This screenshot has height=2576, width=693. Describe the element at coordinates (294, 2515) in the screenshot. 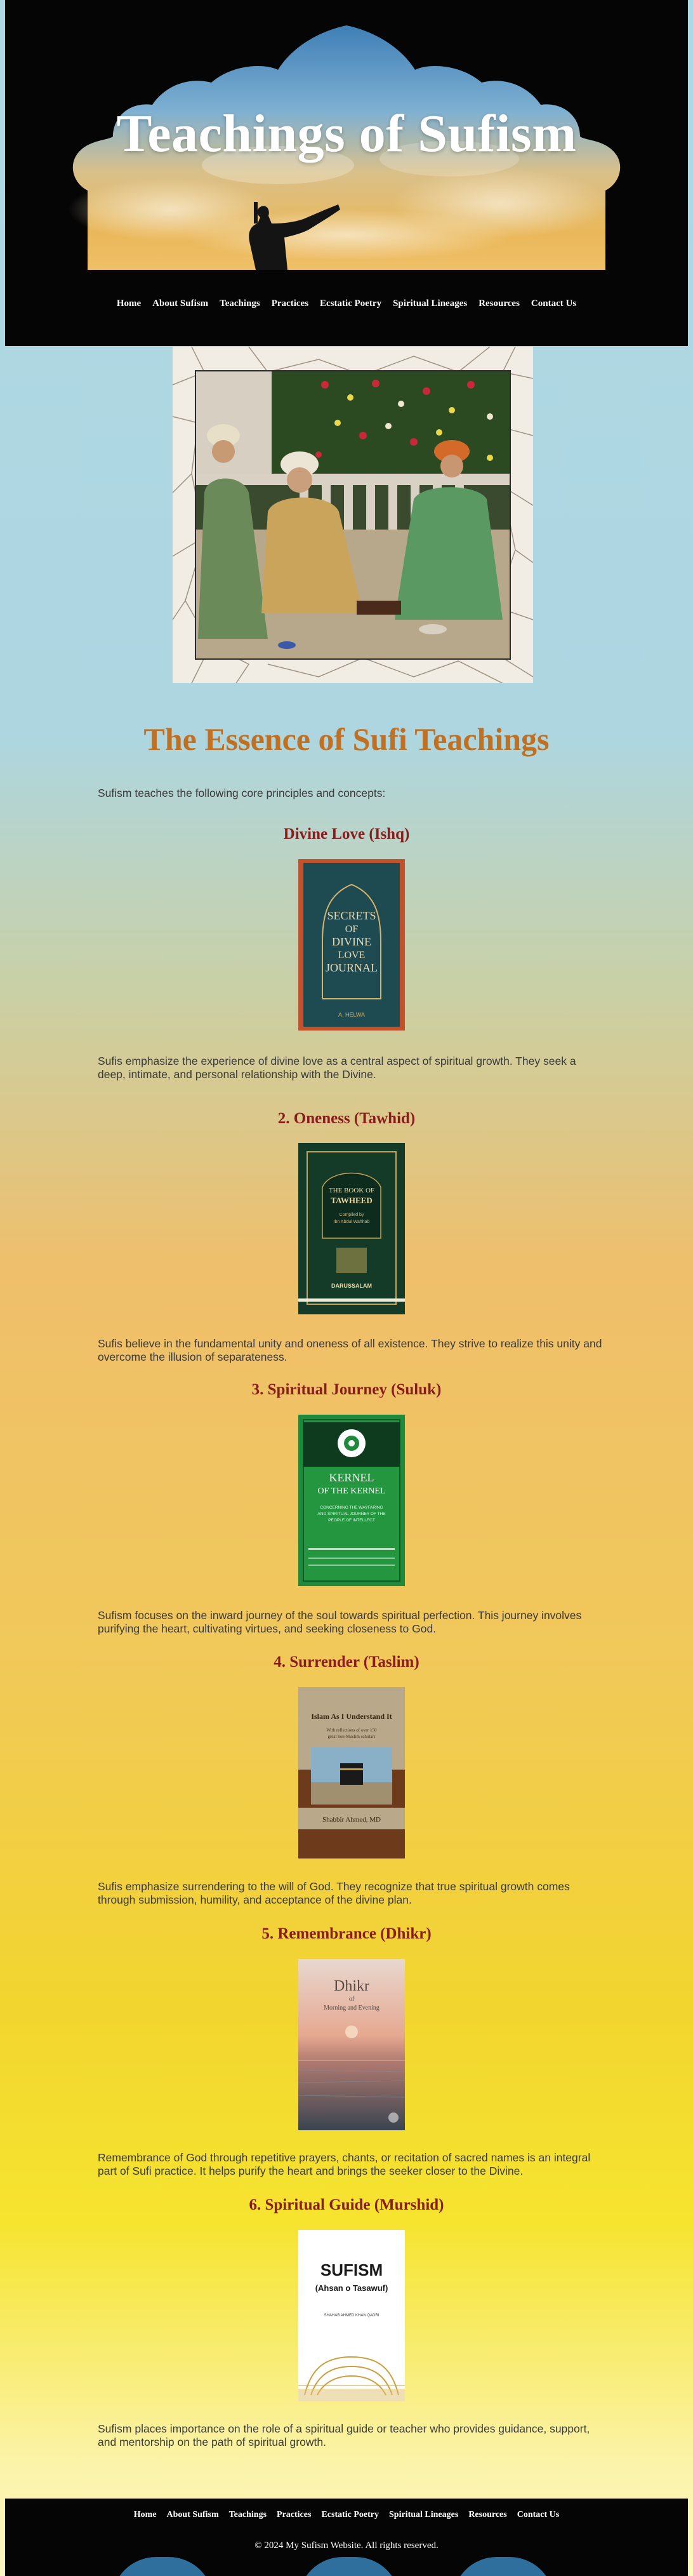

I see `footer-nav-practices: Practices` at that location.